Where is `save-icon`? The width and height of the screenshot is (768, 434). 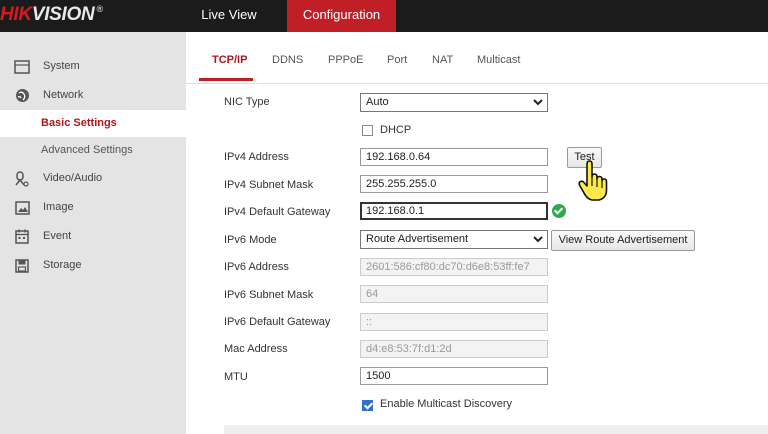
save-icon is located at coordinates (22, 265).